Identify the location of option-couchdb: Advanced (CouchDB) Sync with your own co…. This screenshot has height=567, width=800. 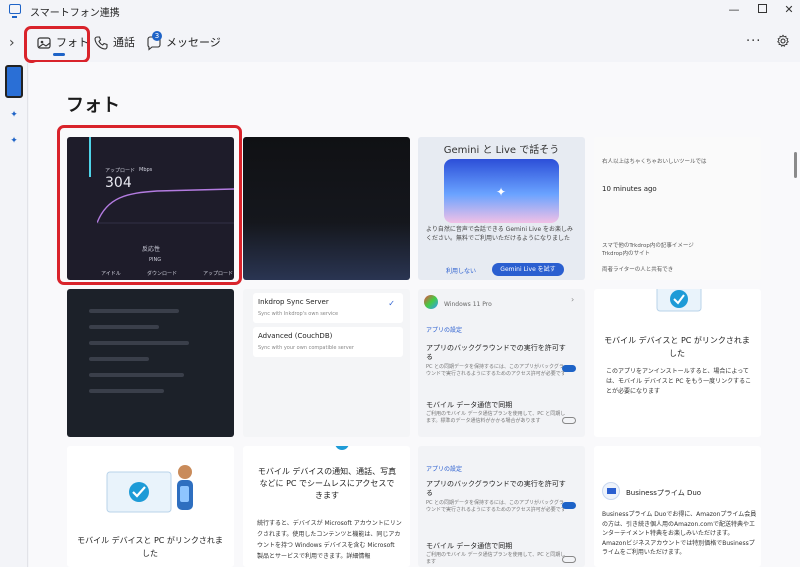
(328, 342).